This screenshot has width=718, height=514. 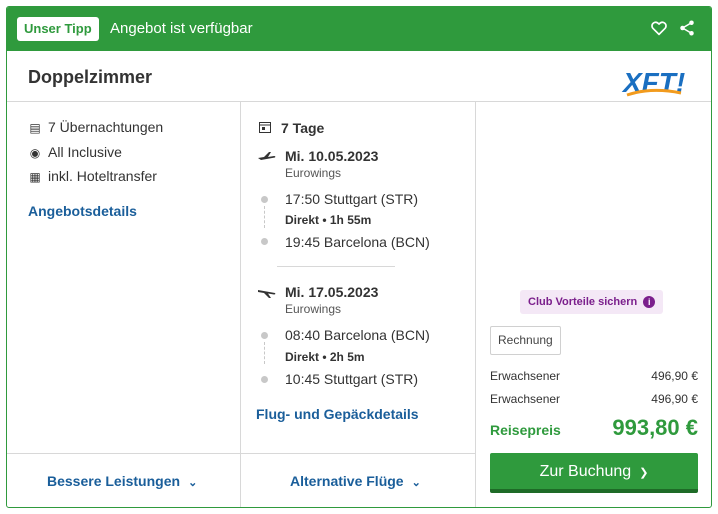 What do you see at coordinates (332, 292) in the screenshot?
I see `return-date: Mi. 17.05.2023` at bounding box center [332, 292].